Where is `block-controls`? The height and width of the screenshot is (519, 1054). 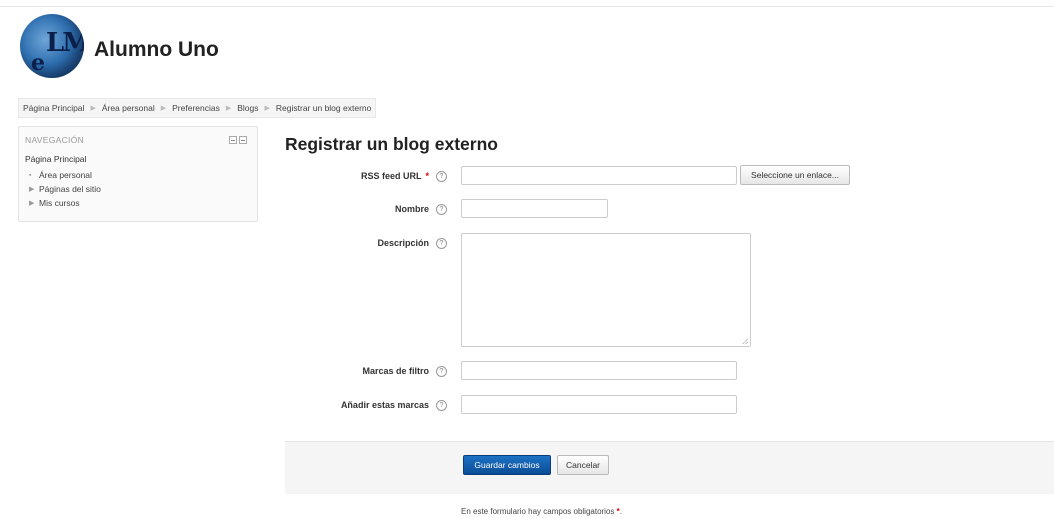 block-controls is located at coordinates (238, 140).